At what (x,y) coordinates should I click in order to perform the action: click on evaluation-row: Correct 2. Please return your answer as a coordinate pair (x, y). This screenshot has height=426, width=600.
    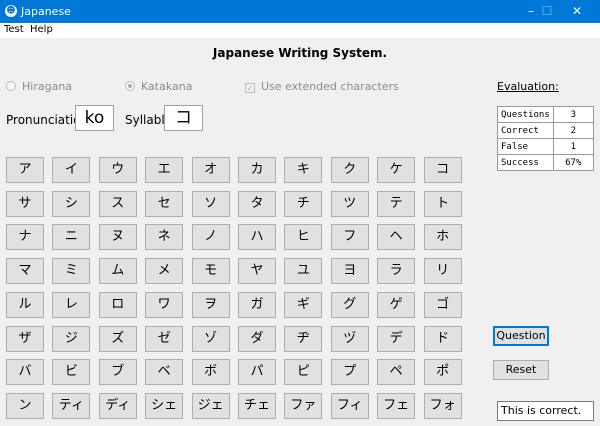
    Looking at the image, I should click on (545, 130).